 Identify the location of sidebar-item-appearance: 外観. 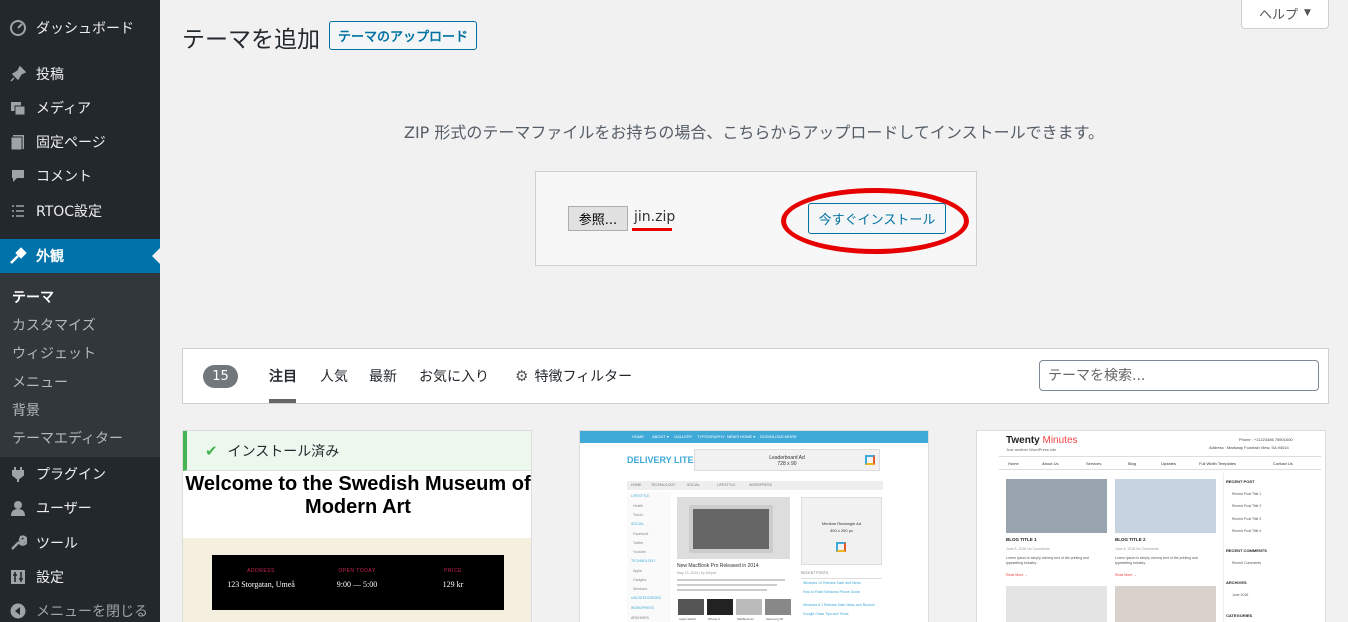
(80, 256).